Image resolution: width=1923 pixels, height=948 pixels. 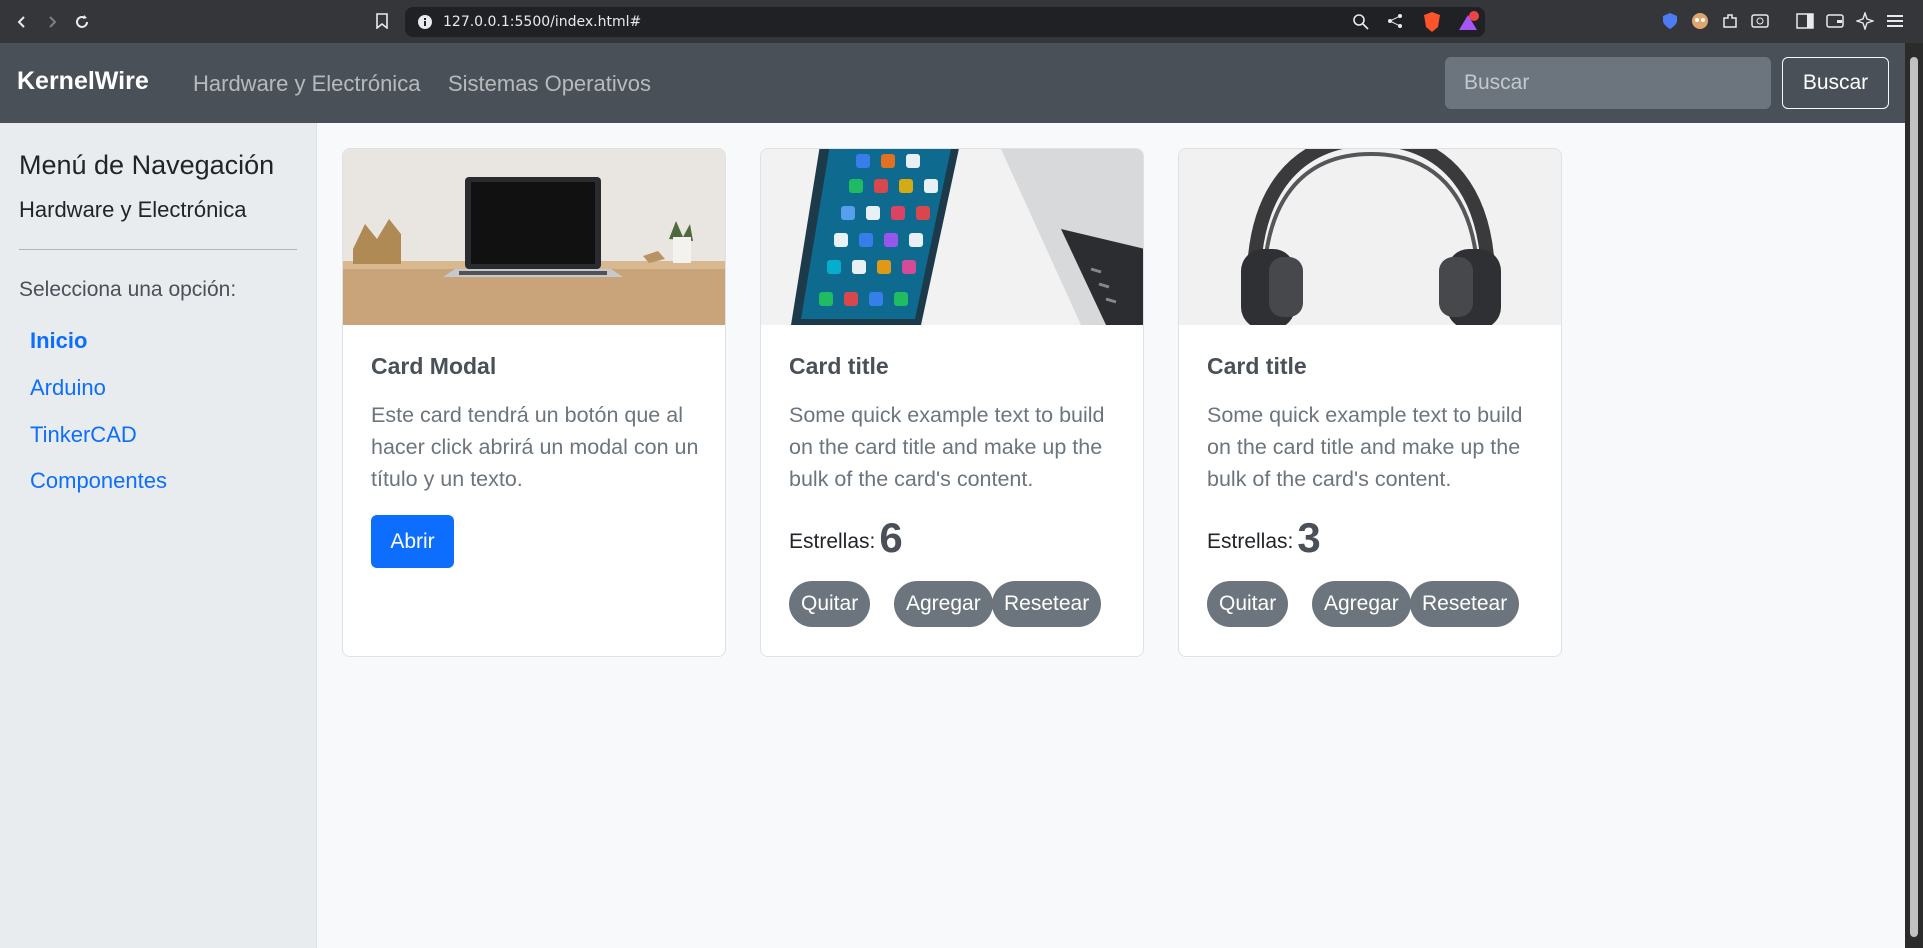 What do you see at coordinates (1895, 21) in the screenshot?
I see `menu-icon` at bounding box center [1895, 21].